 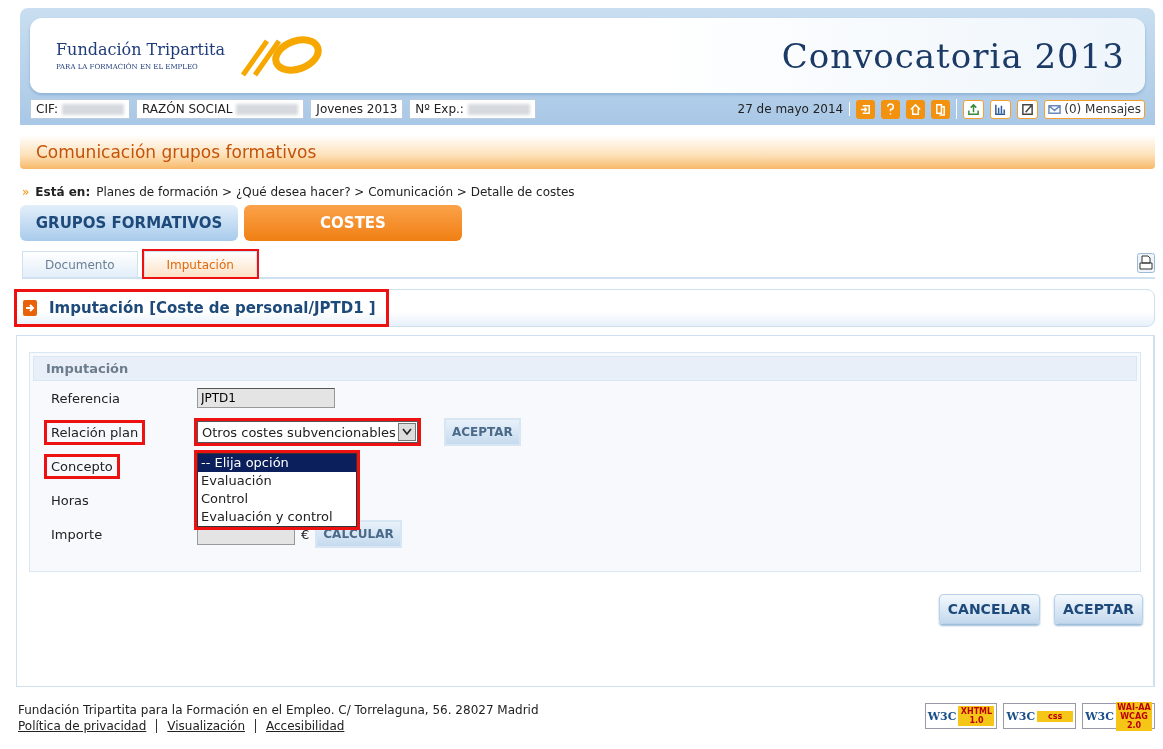 I want to click on page-title: Comunicación grupos formativos, so click(x=587, y=152).